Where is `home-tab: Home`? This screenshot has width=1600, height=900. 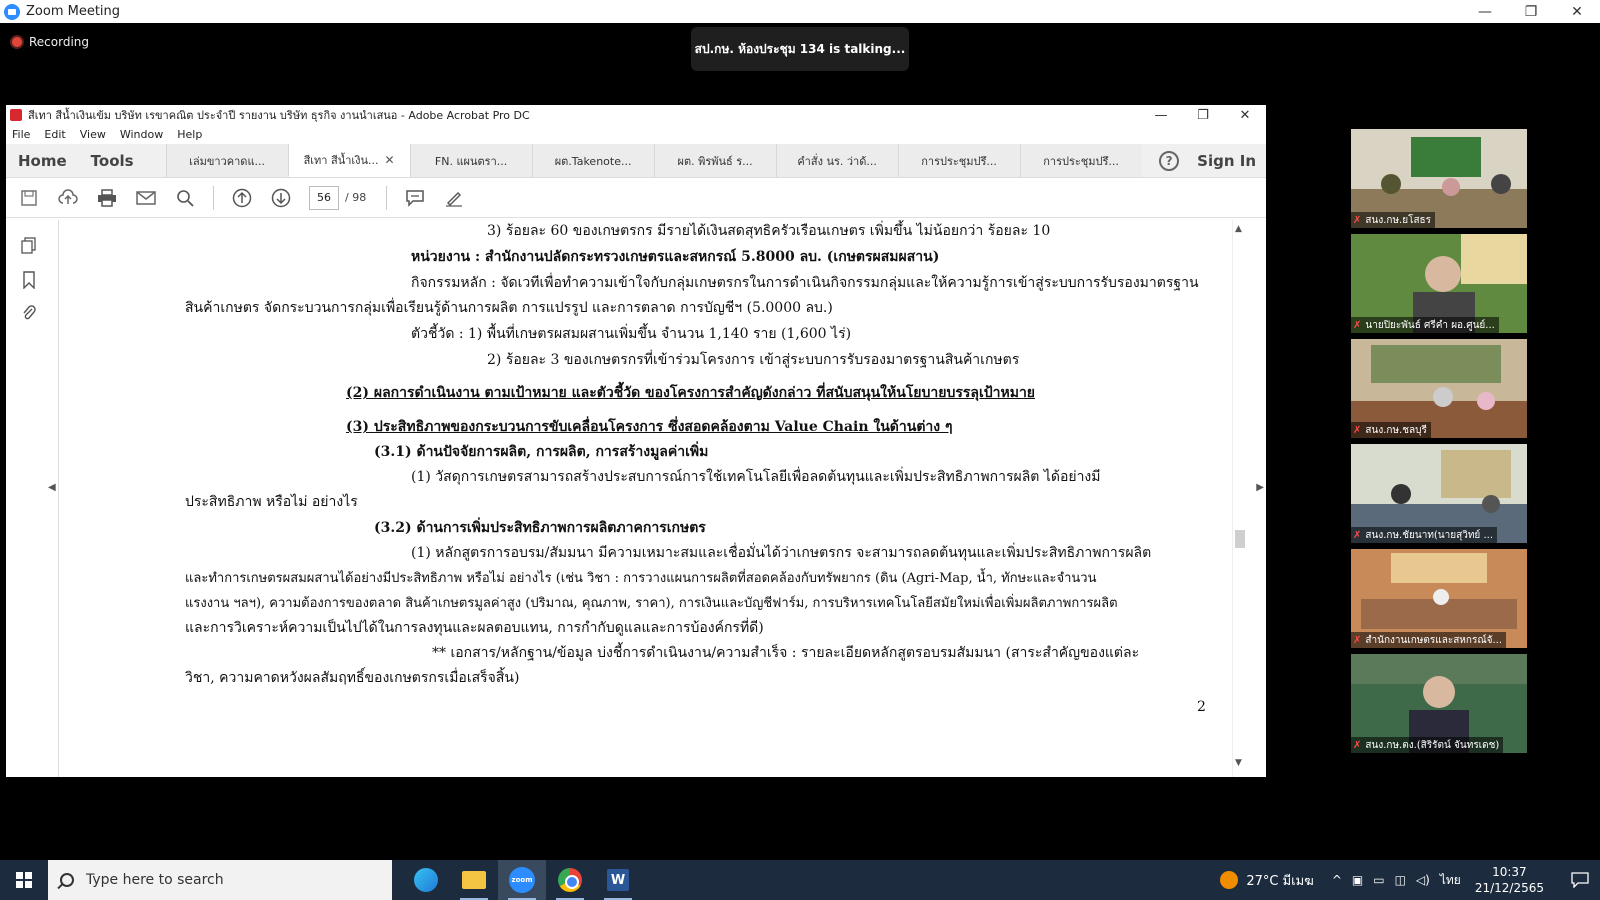
home-tab: Home is located at coordinates (42, 160).